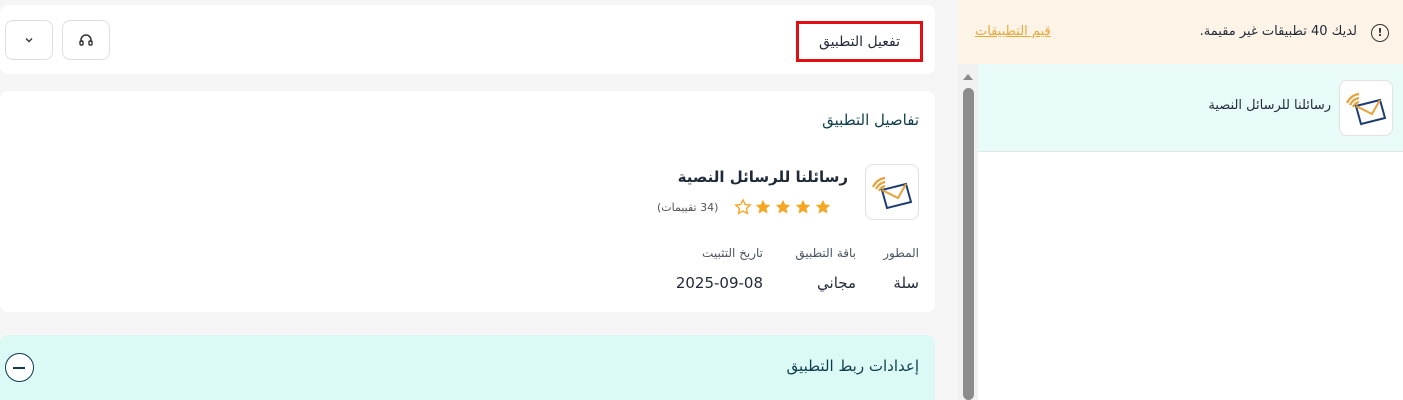 The height and width of the screenshot is (400, 1403). Describe the element at coordinates (901, 253) in the screenshot. I see `developer-label: المطور` at that location.